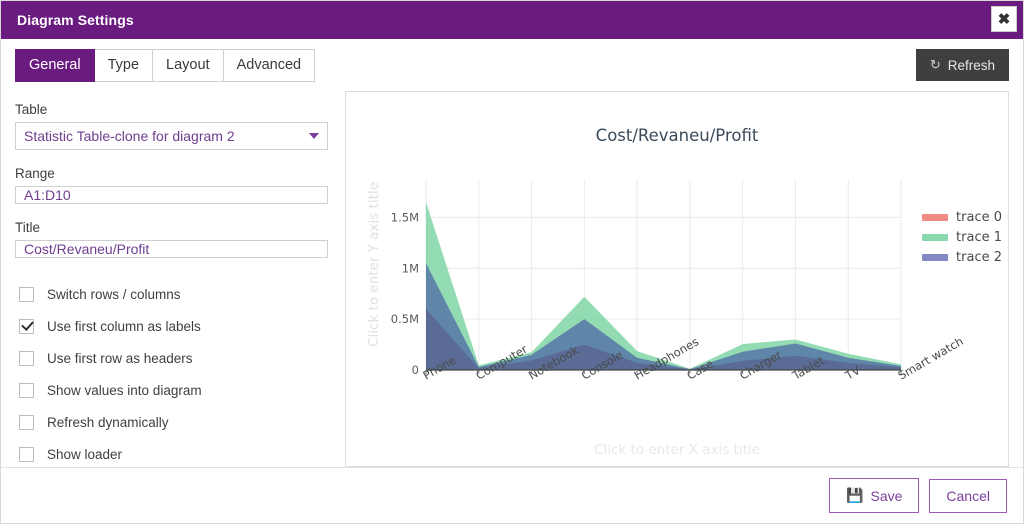 The height and width of the screenshot is (524, 1024). I want to click on tab-type-label: Type, so click(123, 65).